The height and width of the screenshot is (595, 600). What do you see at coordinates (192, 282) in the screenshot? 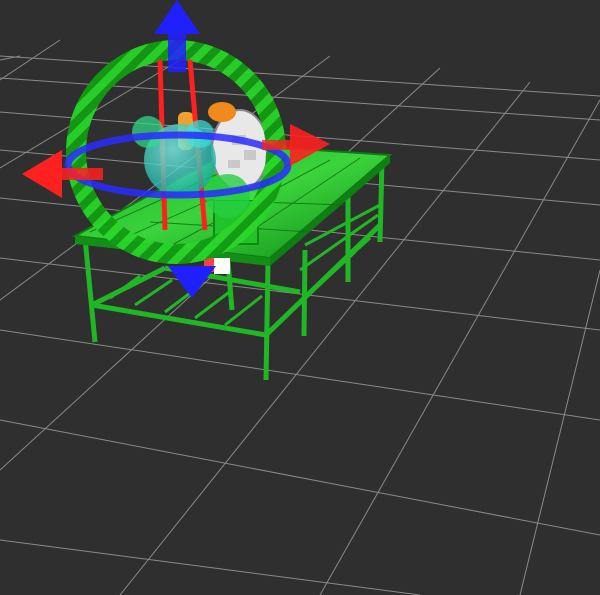
I see `z-axis-arrow-down` at bounding box center [192, 282].